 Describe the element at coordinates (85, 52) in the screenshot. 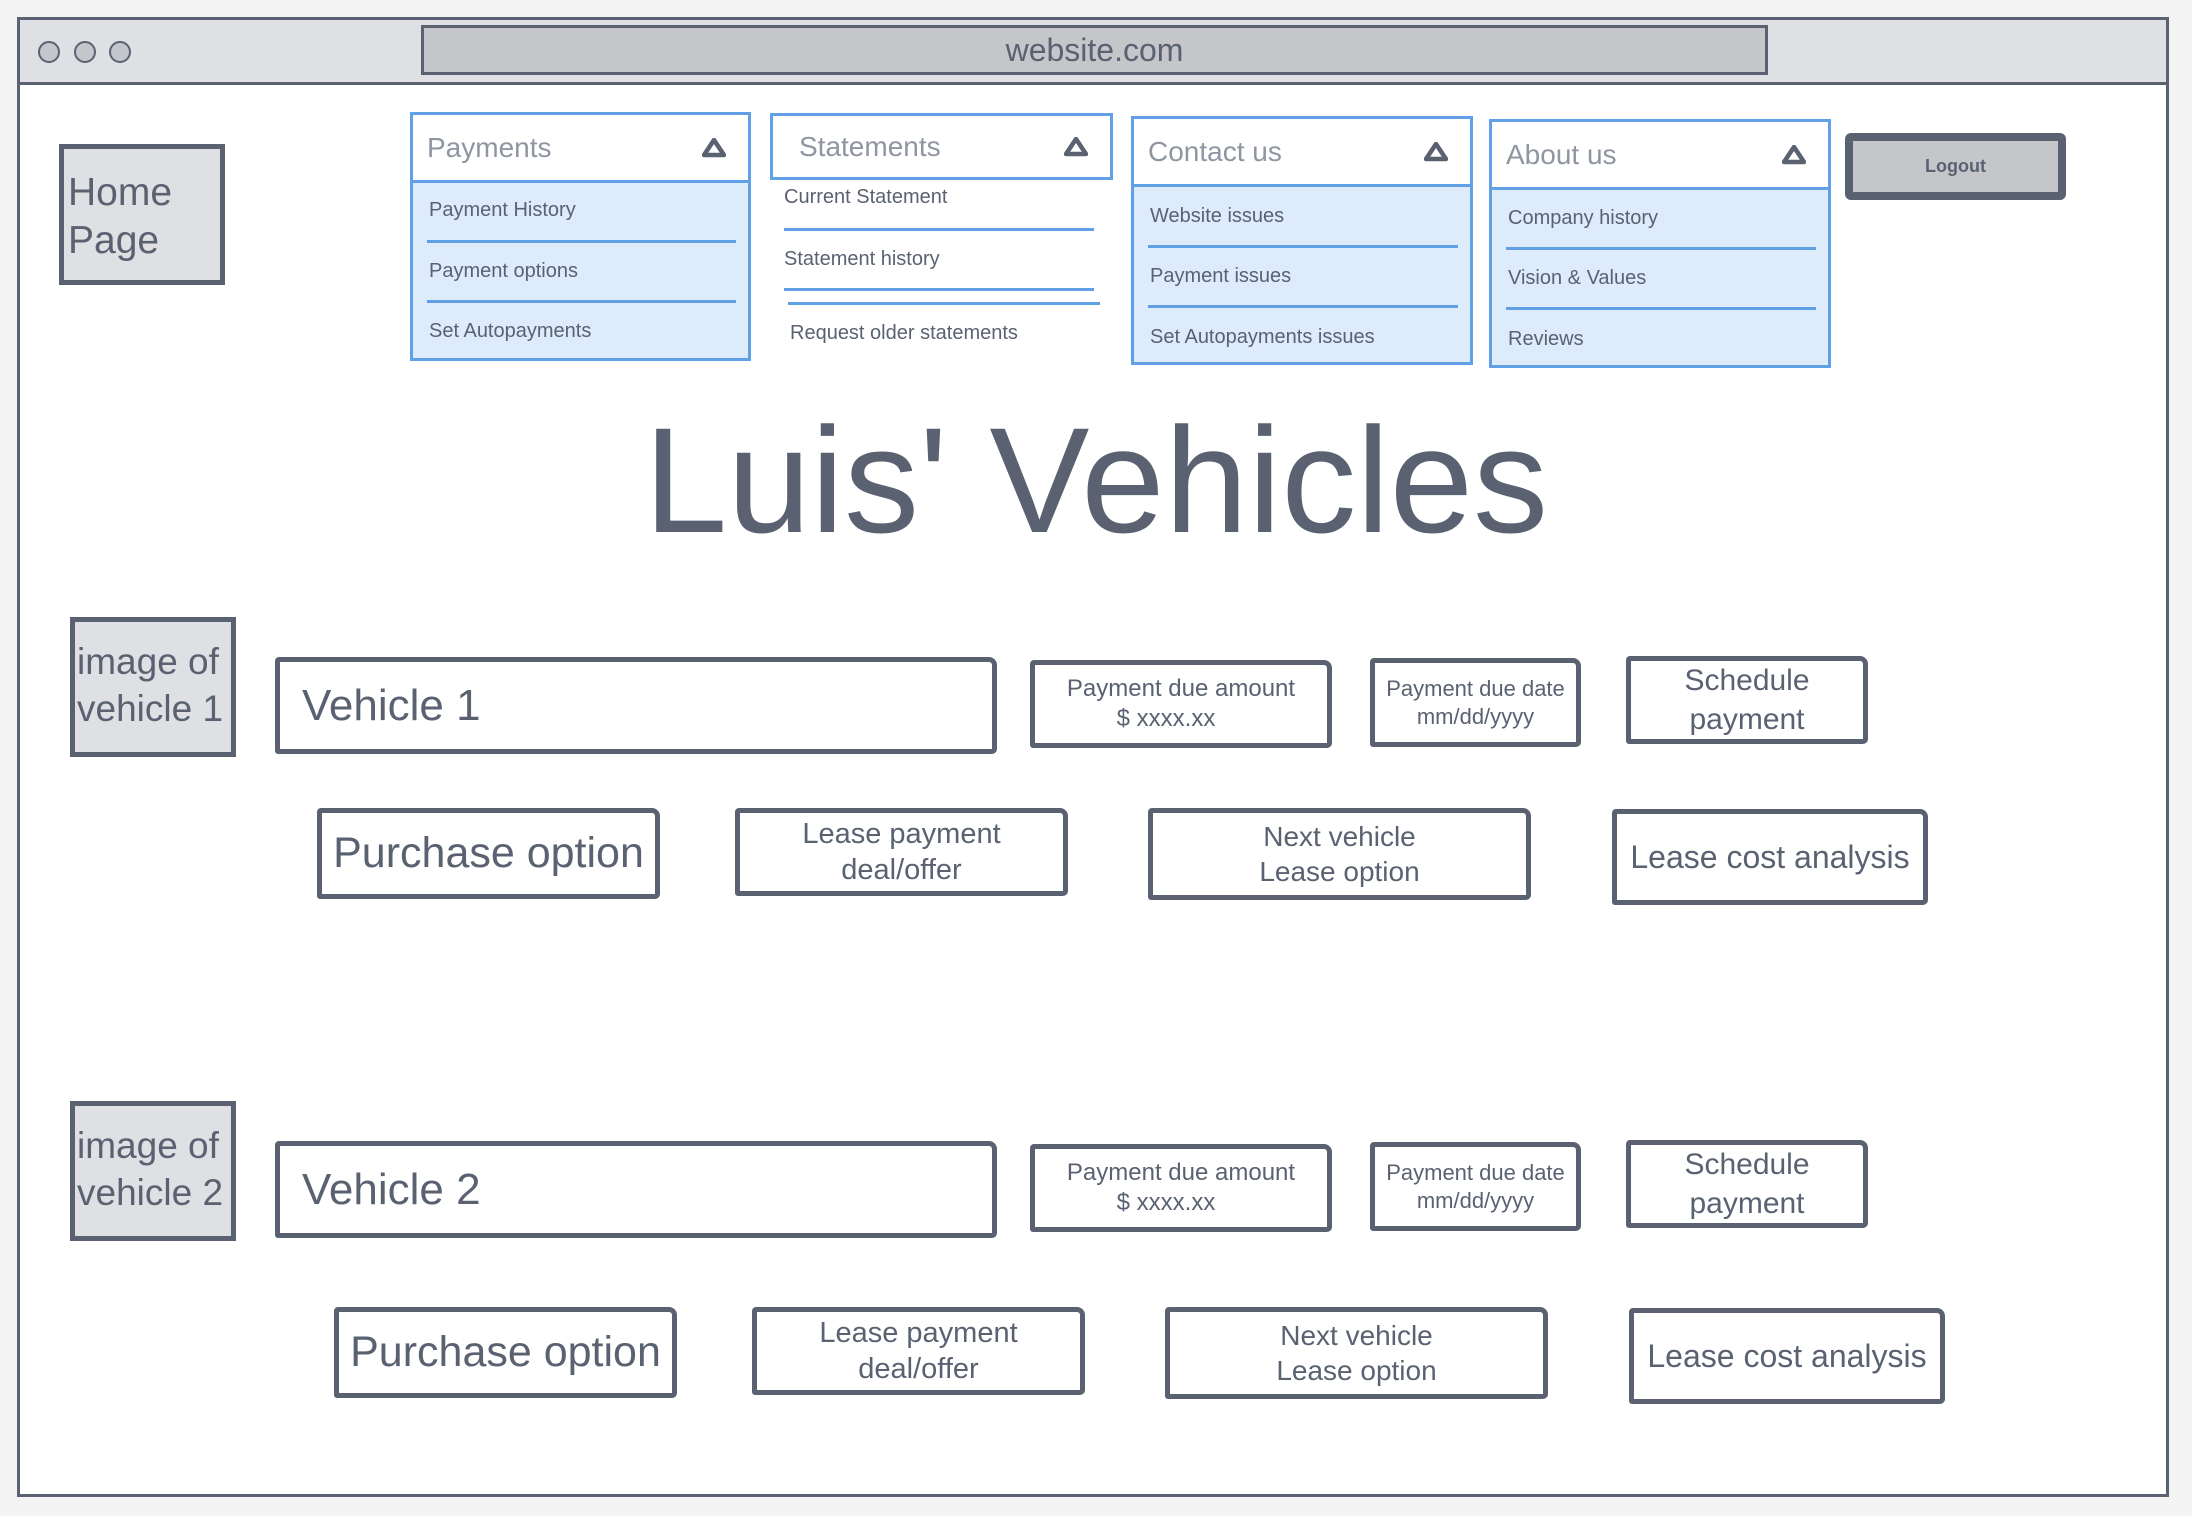

I see `window-minimize-icon` at that location.